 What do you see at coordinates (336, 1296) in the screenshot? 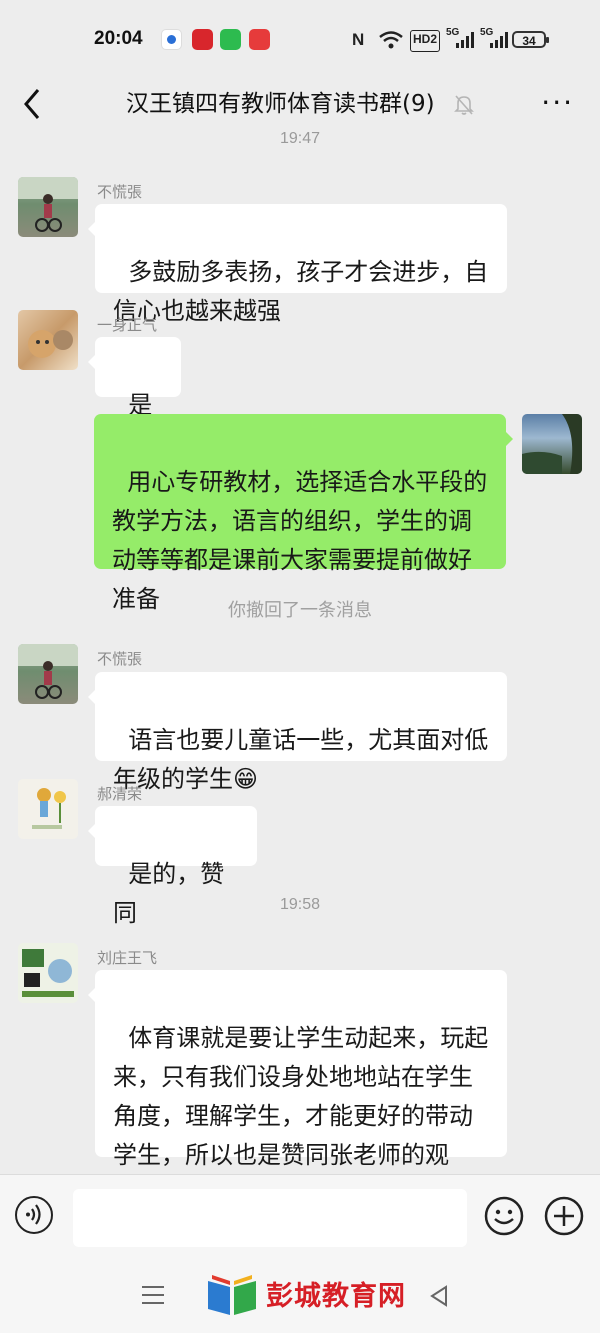
I see `watermark-text: 彭城教育网` at bounding box center [336, 1296].